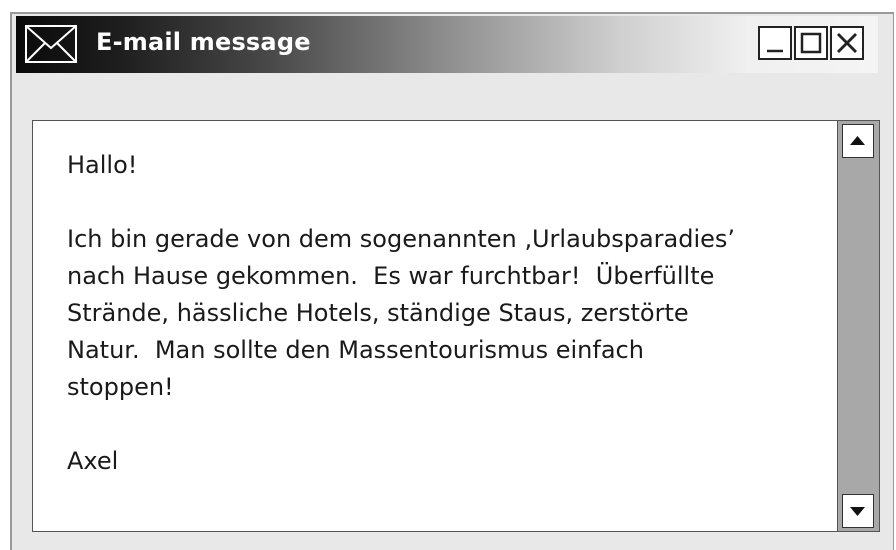  I want to click on close-icon, so click(847, 43).